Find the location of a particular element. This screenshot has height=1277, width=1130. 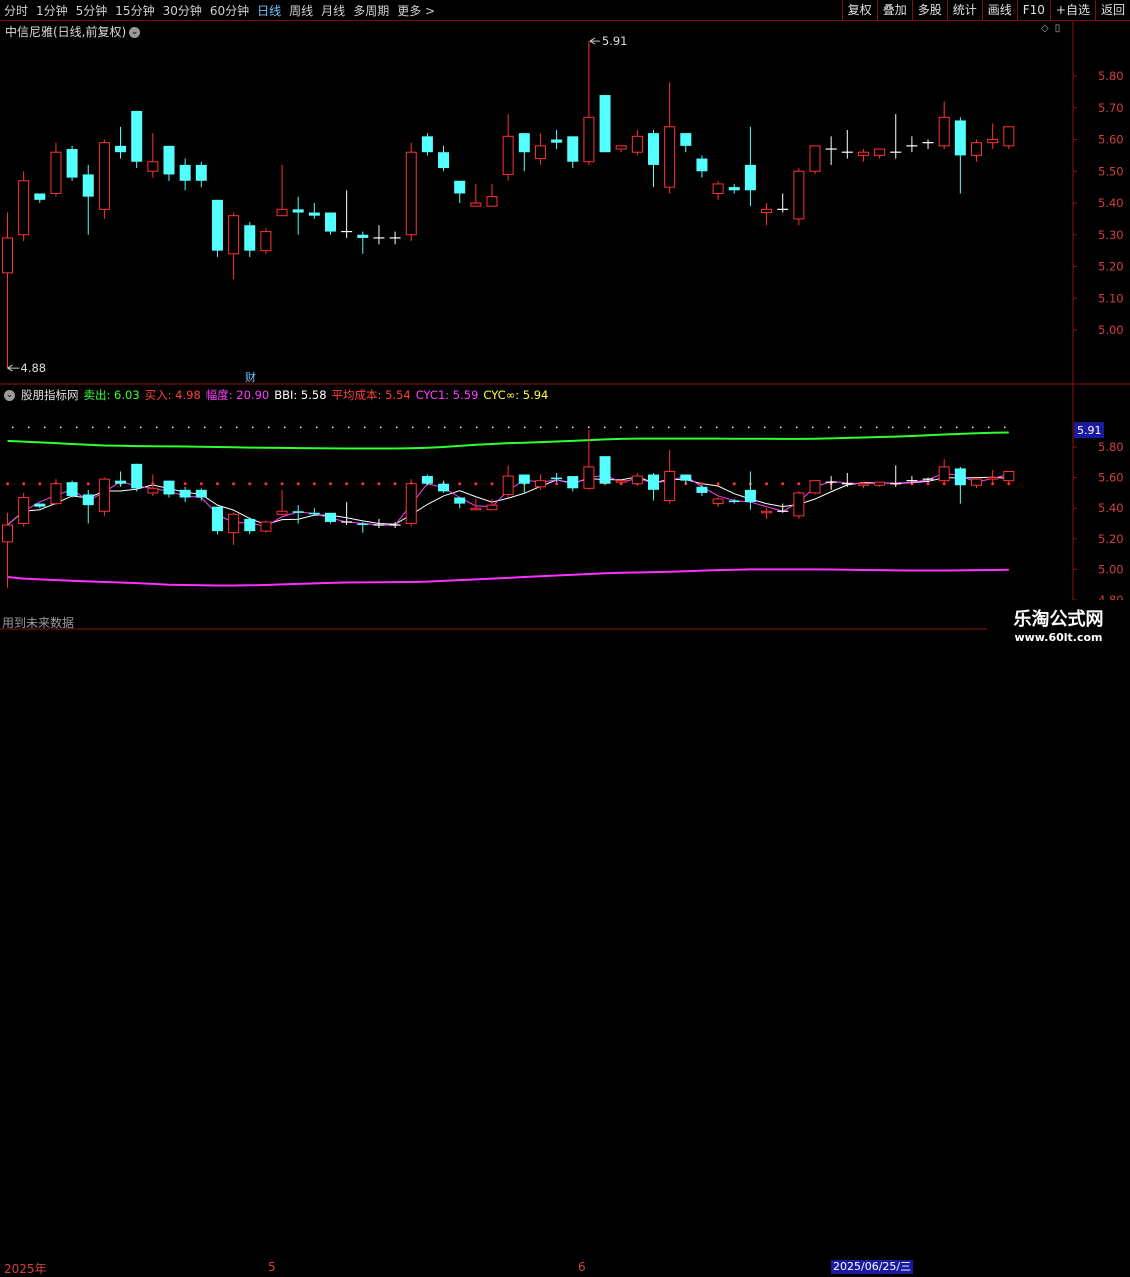

toolbar-action-button: 多股 is located at coordinates (929, 10).